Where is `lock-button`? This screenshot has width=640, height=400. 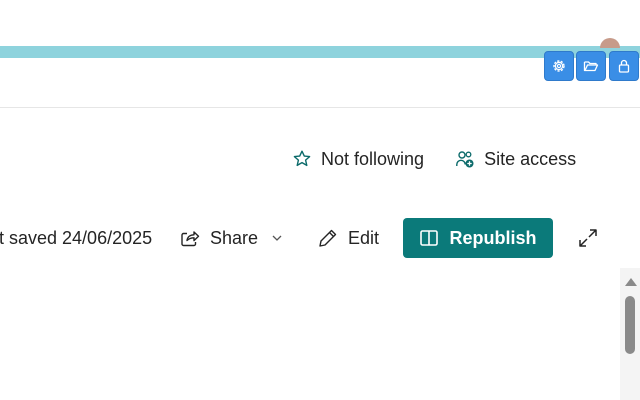 lock-button is located at coordinates (624, 66).